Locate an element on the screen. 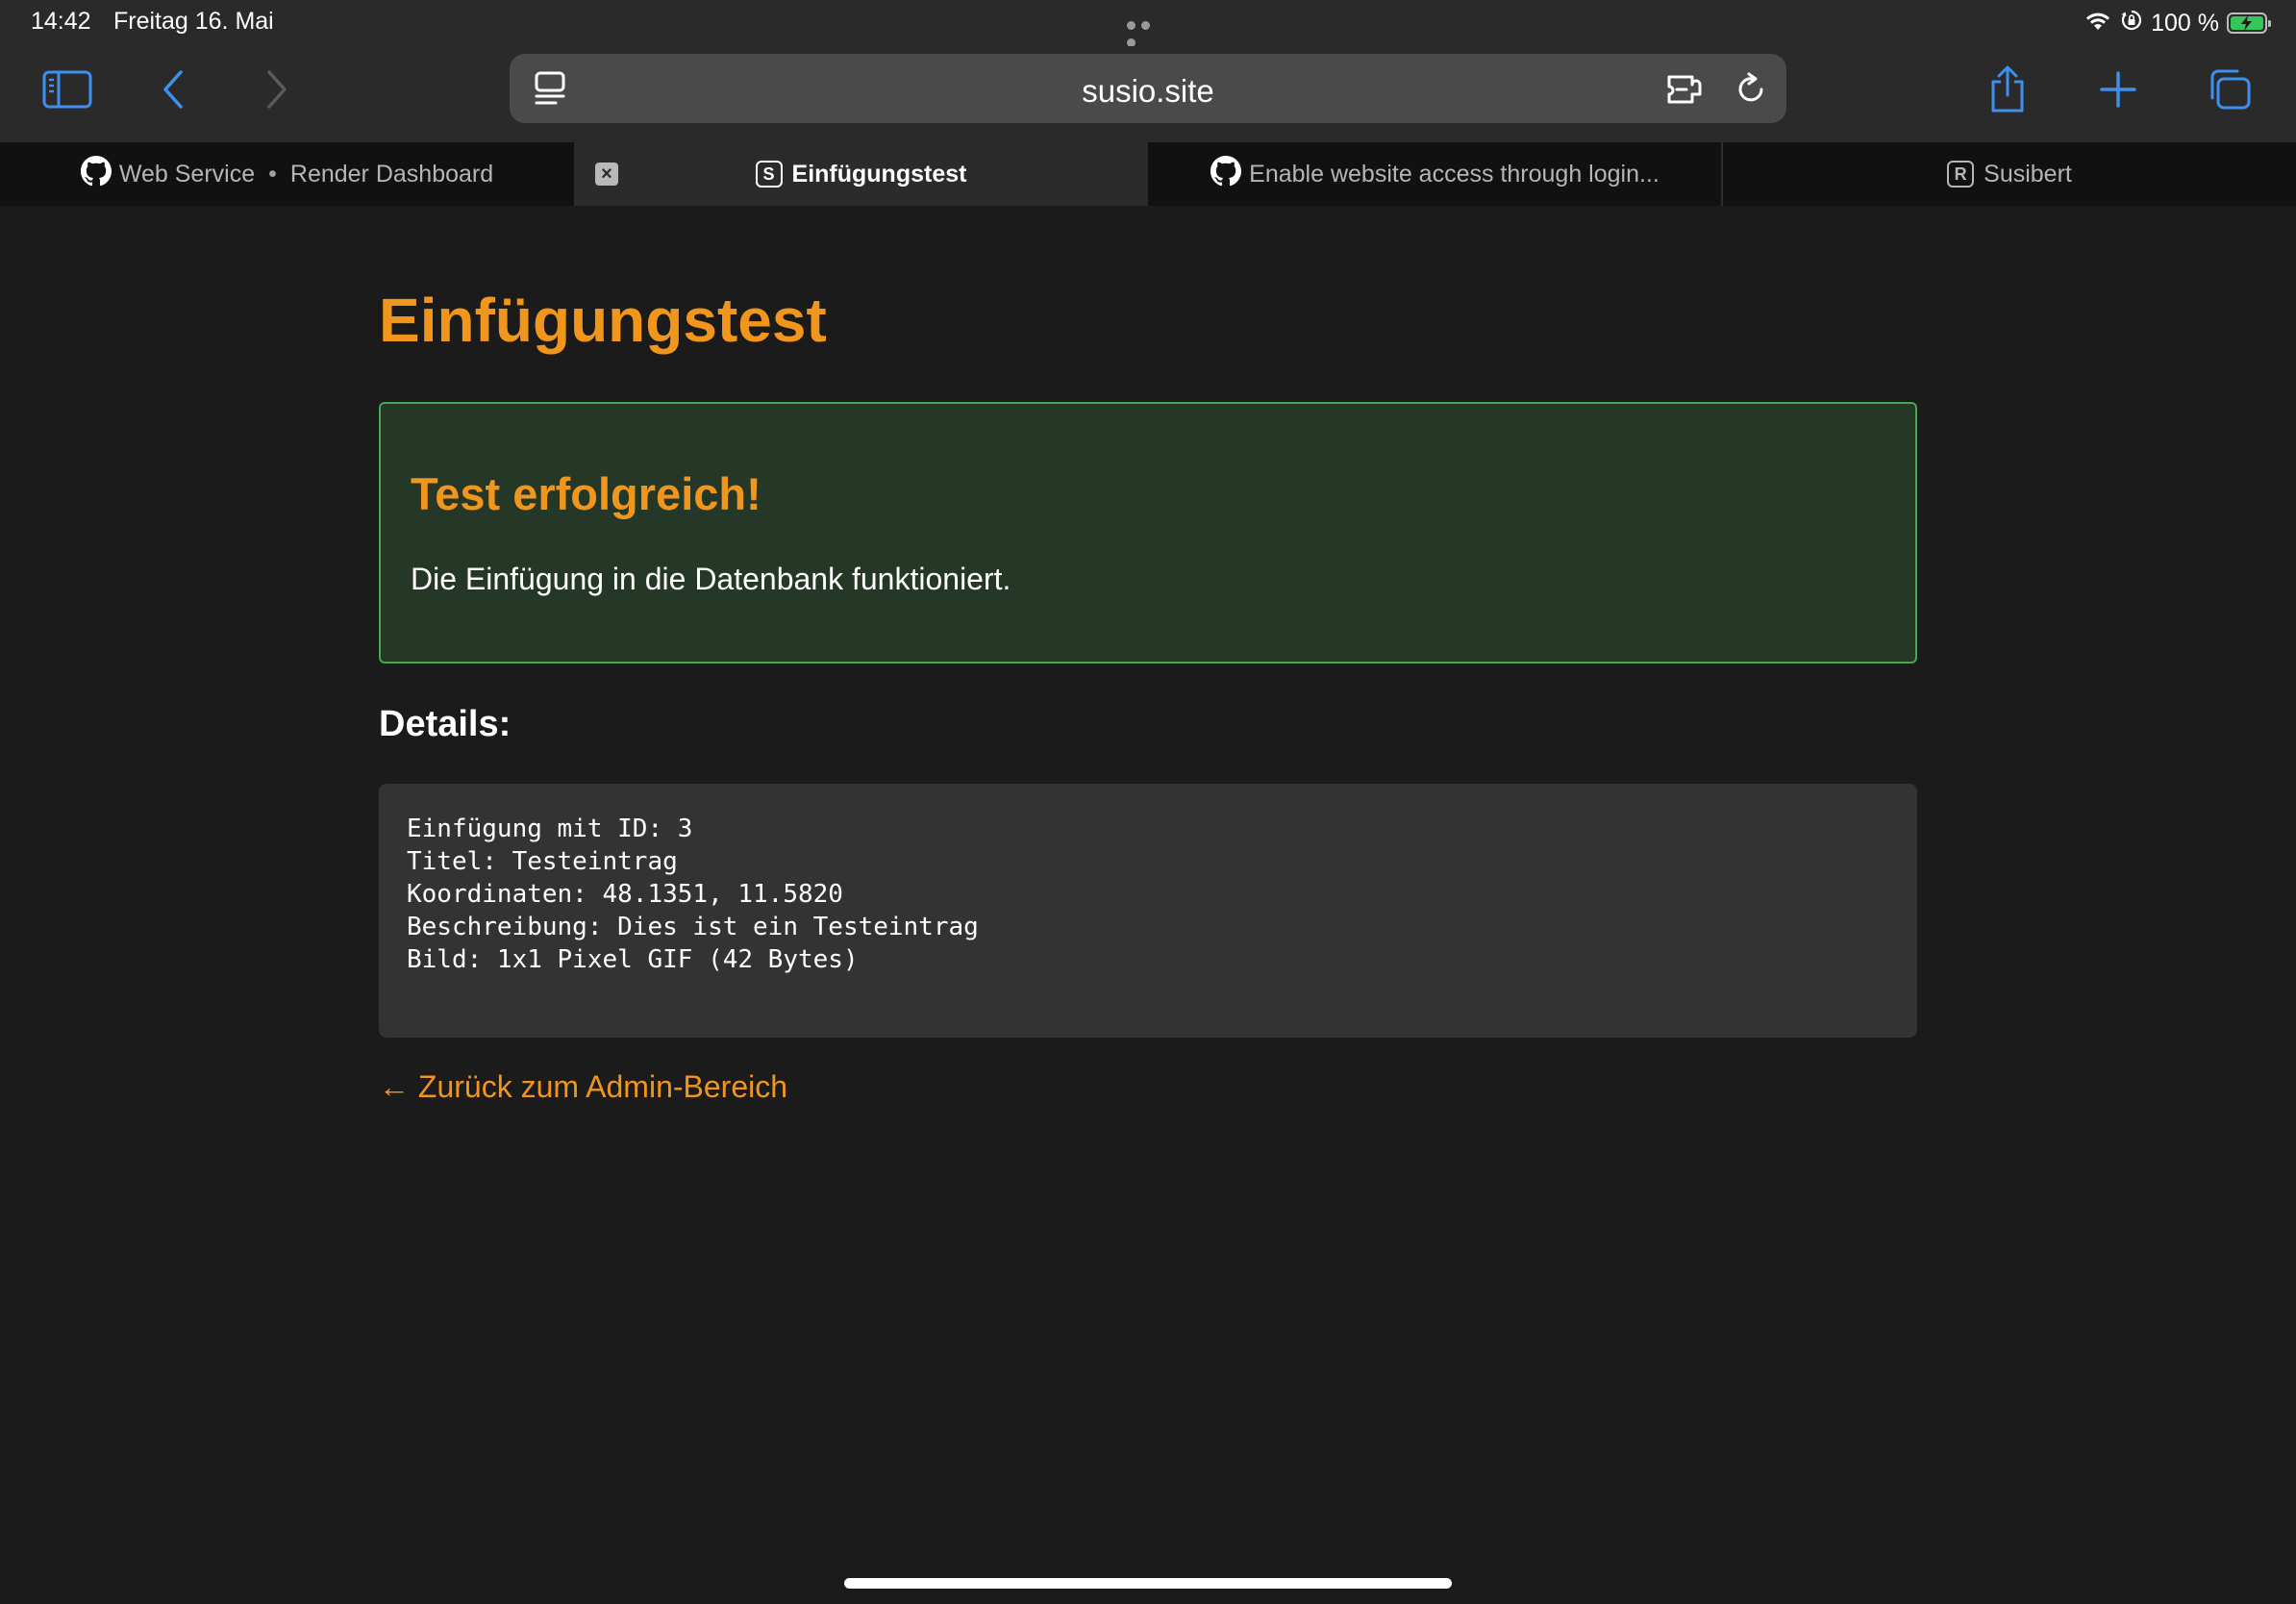 This screenshot has height=1604, width=2296. status-time: 14:42 is located at coordinates (61, 21).